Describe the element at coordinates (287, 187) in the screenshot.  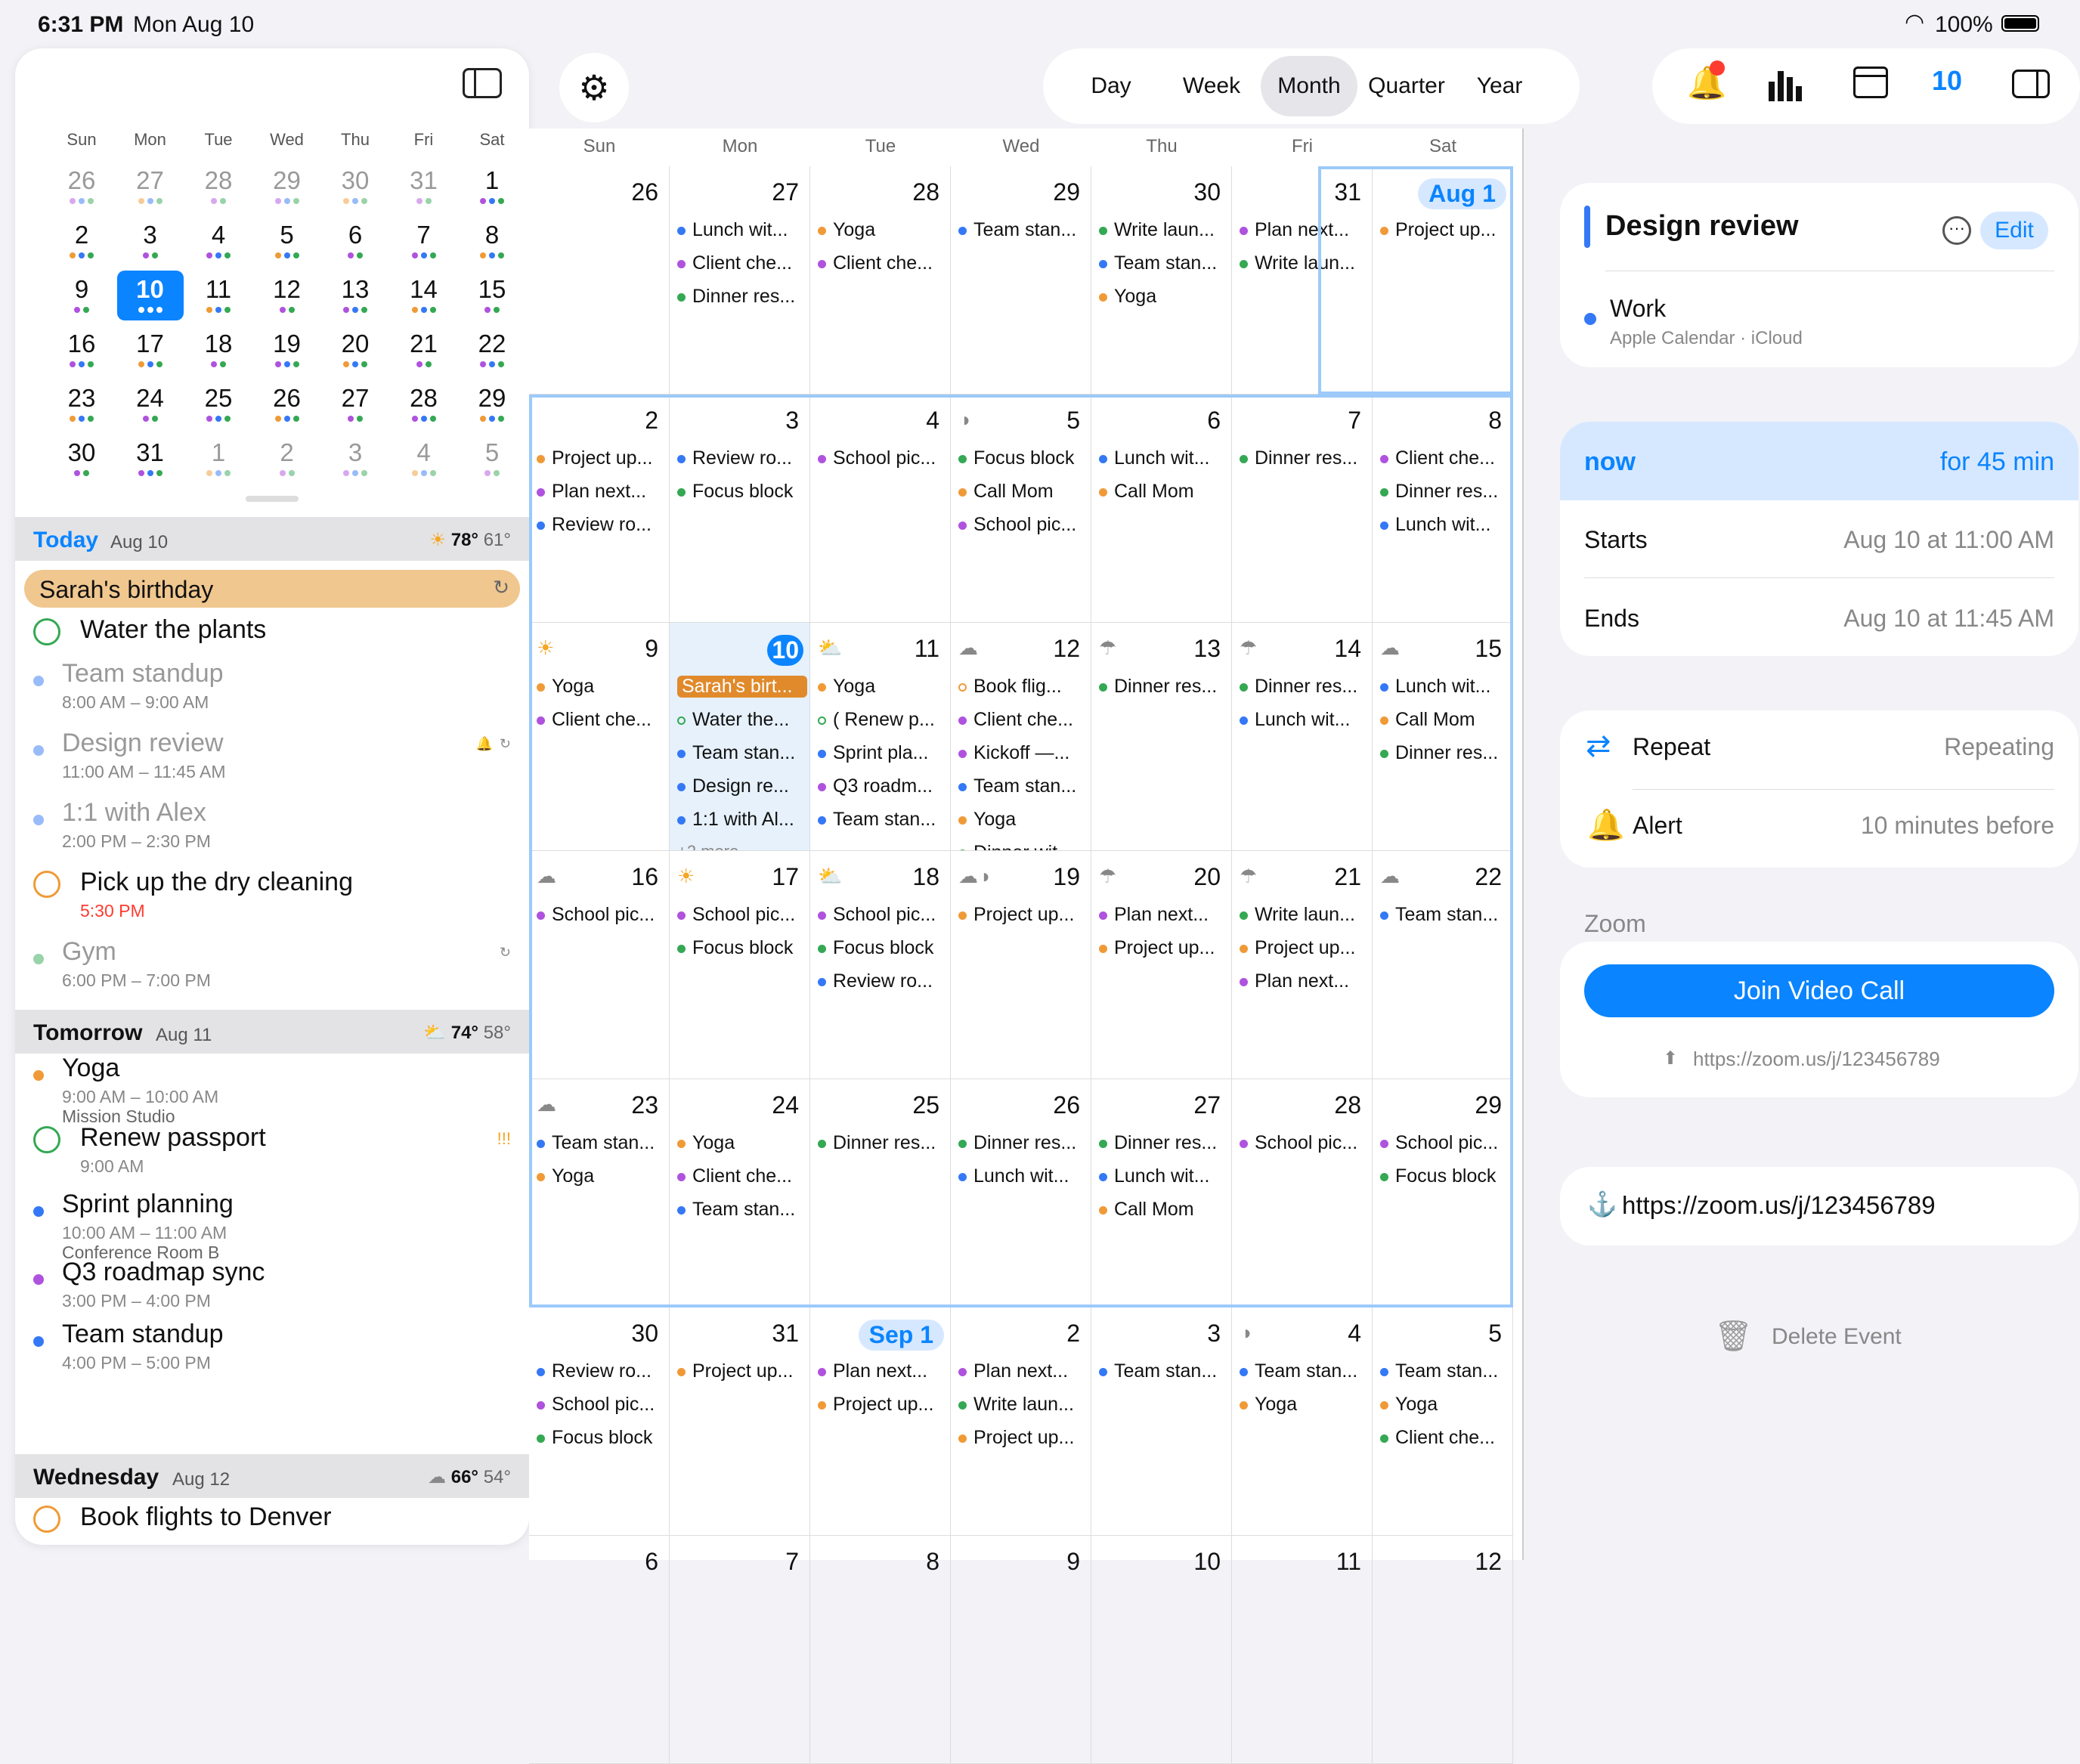
I see `mini-day: 29` at that location.